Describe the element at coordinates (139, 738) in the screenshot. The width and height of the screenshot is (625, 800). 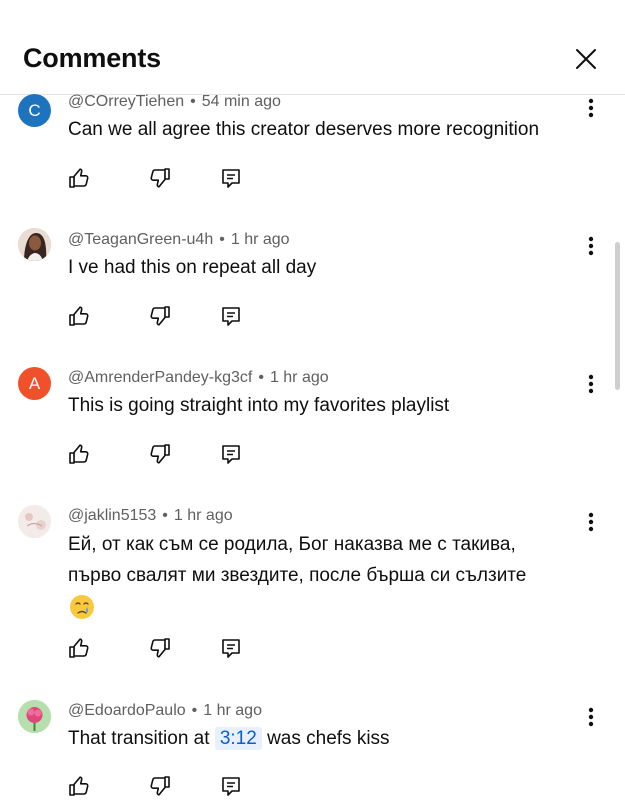
I see `comment-text-part: That transition at` at that location.